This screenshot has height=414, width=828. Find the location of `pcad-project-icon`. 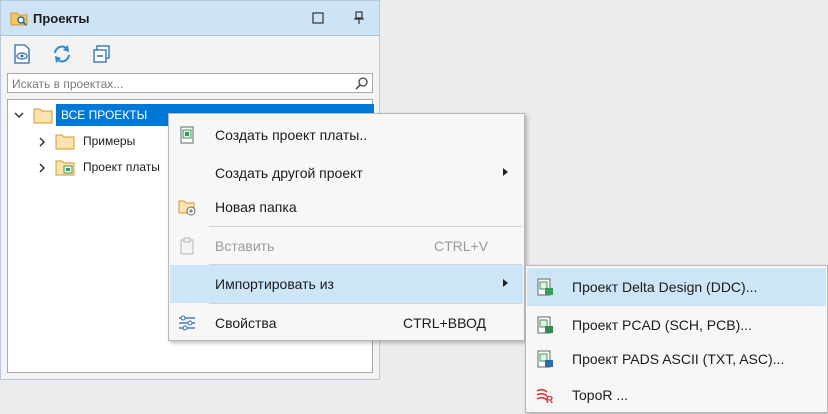

pcad-project-icon is located at coordinates (545, 325).